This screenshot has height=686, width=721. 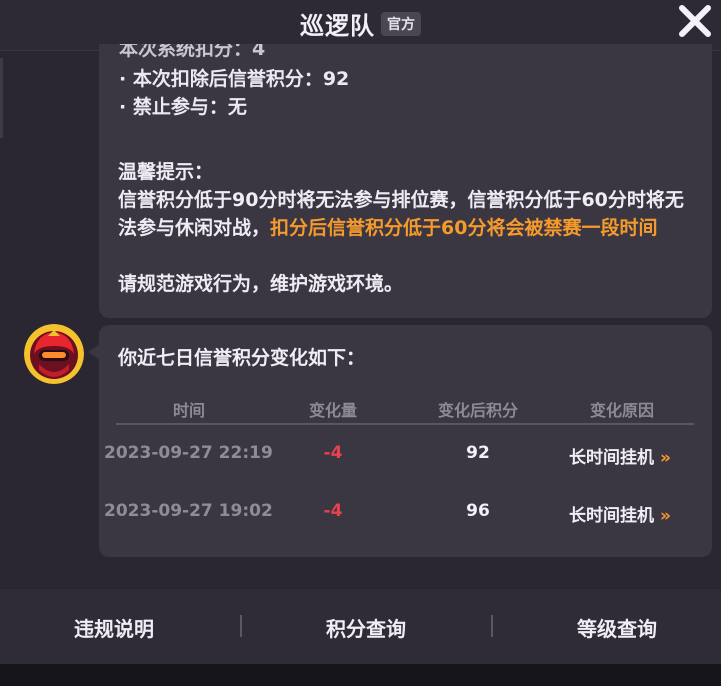 I want to click on history-title: 你近七日信誉积分变化如下：, so click(x=242, y=358).